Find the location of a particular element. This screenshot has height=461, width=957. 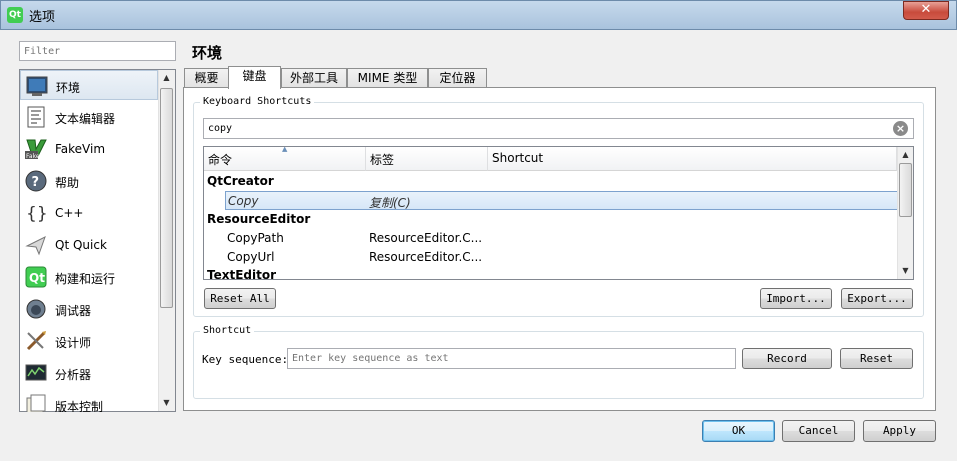

nav-item-qt-quick: Qt Quick is located at coordinates (89, 245).